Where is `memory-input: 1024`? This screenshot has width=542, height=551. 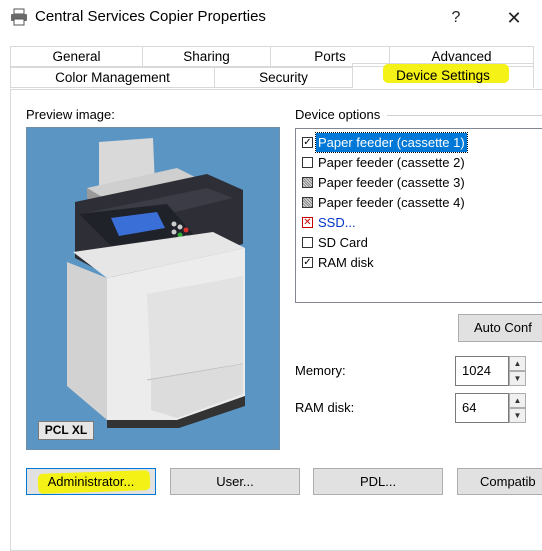
memory-input: 1024 is located at coordinates (482, 371).